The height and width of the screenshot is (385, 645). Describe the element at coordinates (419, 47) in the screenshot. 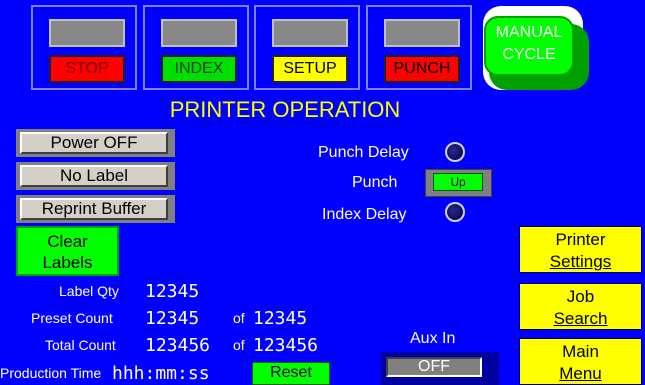

I see `punch-mode-button: PUNCH` at that location.